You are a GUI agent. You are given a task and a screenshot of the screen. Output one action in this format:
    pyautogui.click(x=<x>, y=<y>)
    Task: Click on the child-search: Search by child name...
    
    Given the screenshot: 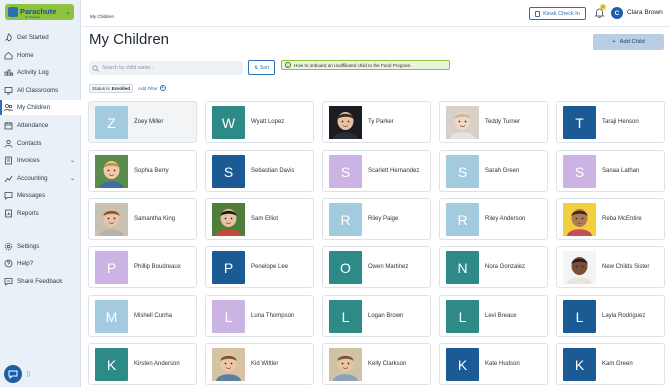 What is the action you would take?
    pyautogui.click(x=166, y=68)
    